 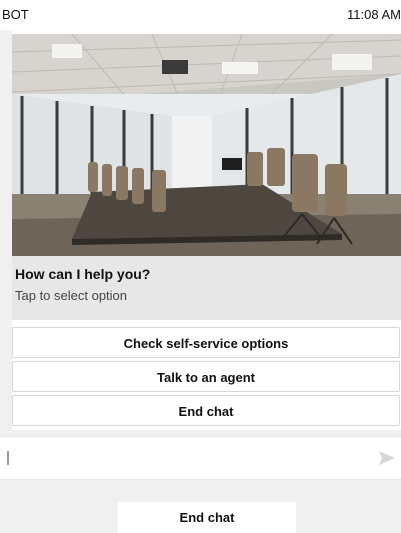 What do you see at coordinates (207, 517) in the screenshot?
I see `end-chat-button: End chat` at bounding box center [207, 517].